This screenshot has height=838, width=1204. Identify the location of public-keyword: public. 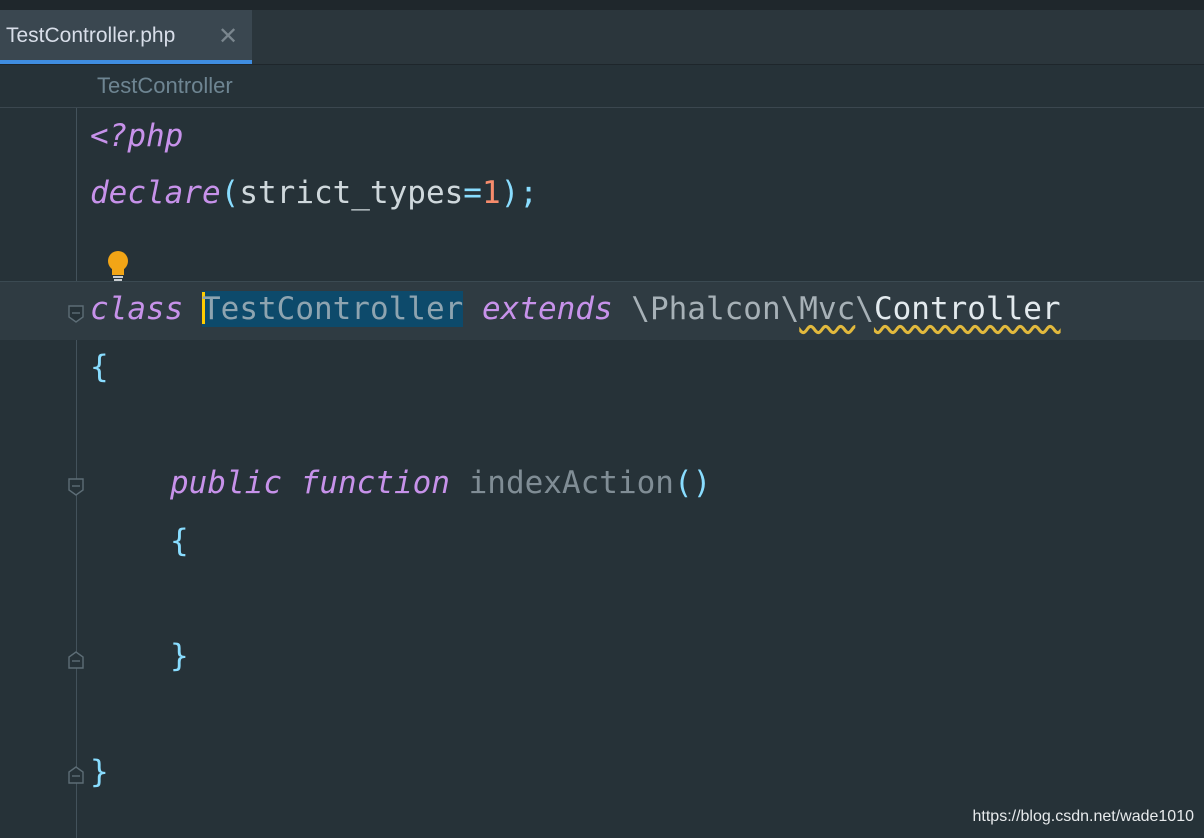
(226, 483).